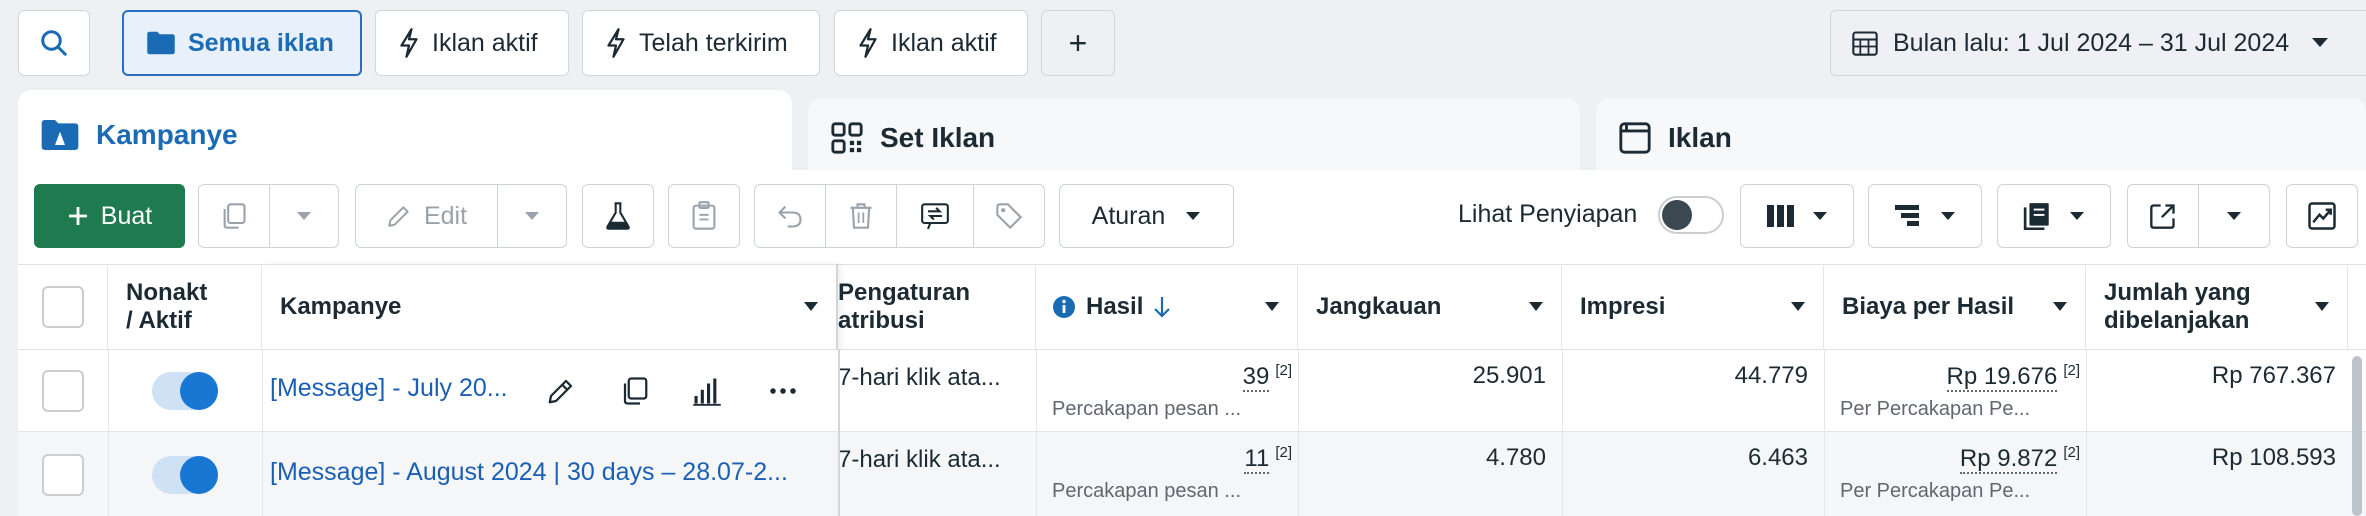  I want to click on filter-delivered-label: Telah terkirim, so click(713, 42).